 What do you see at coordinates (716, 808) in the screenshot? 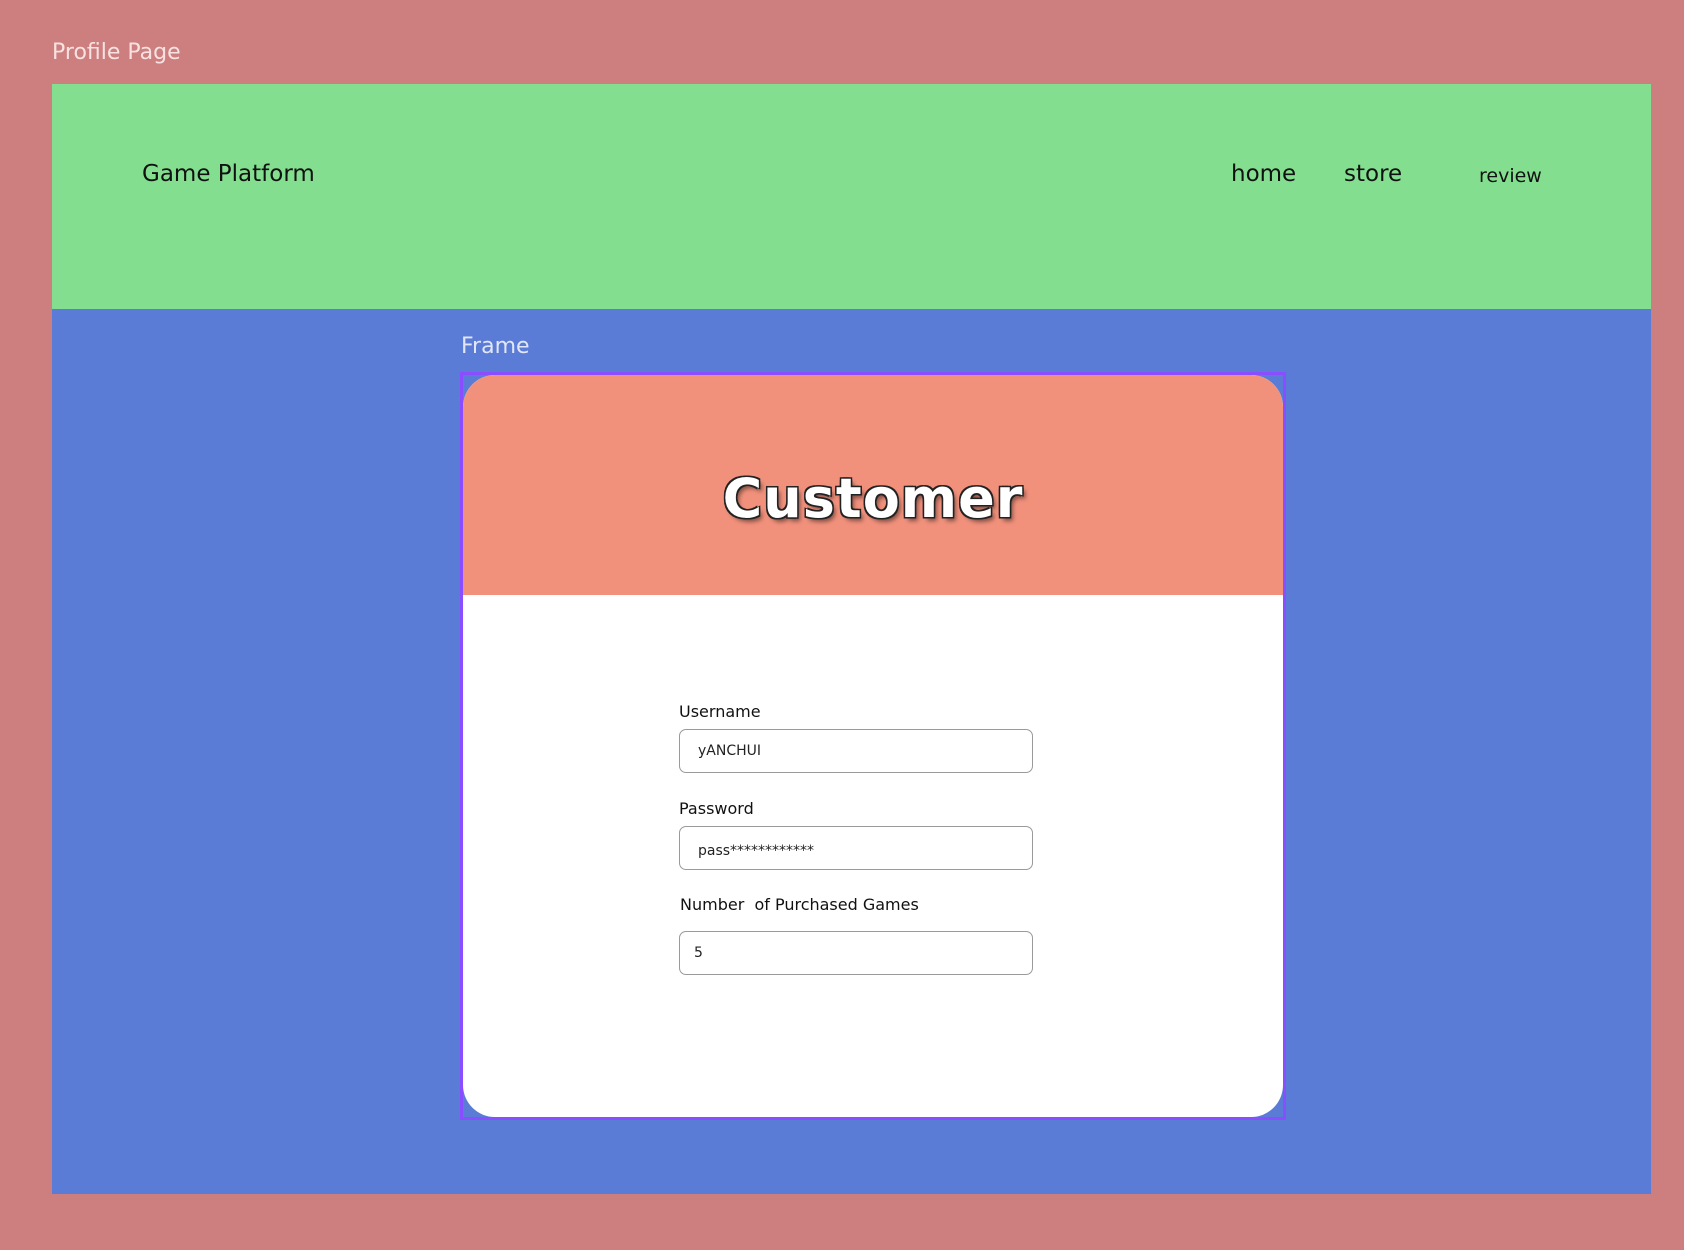
I see `password-label: Password` at bounding box center [716, 808].